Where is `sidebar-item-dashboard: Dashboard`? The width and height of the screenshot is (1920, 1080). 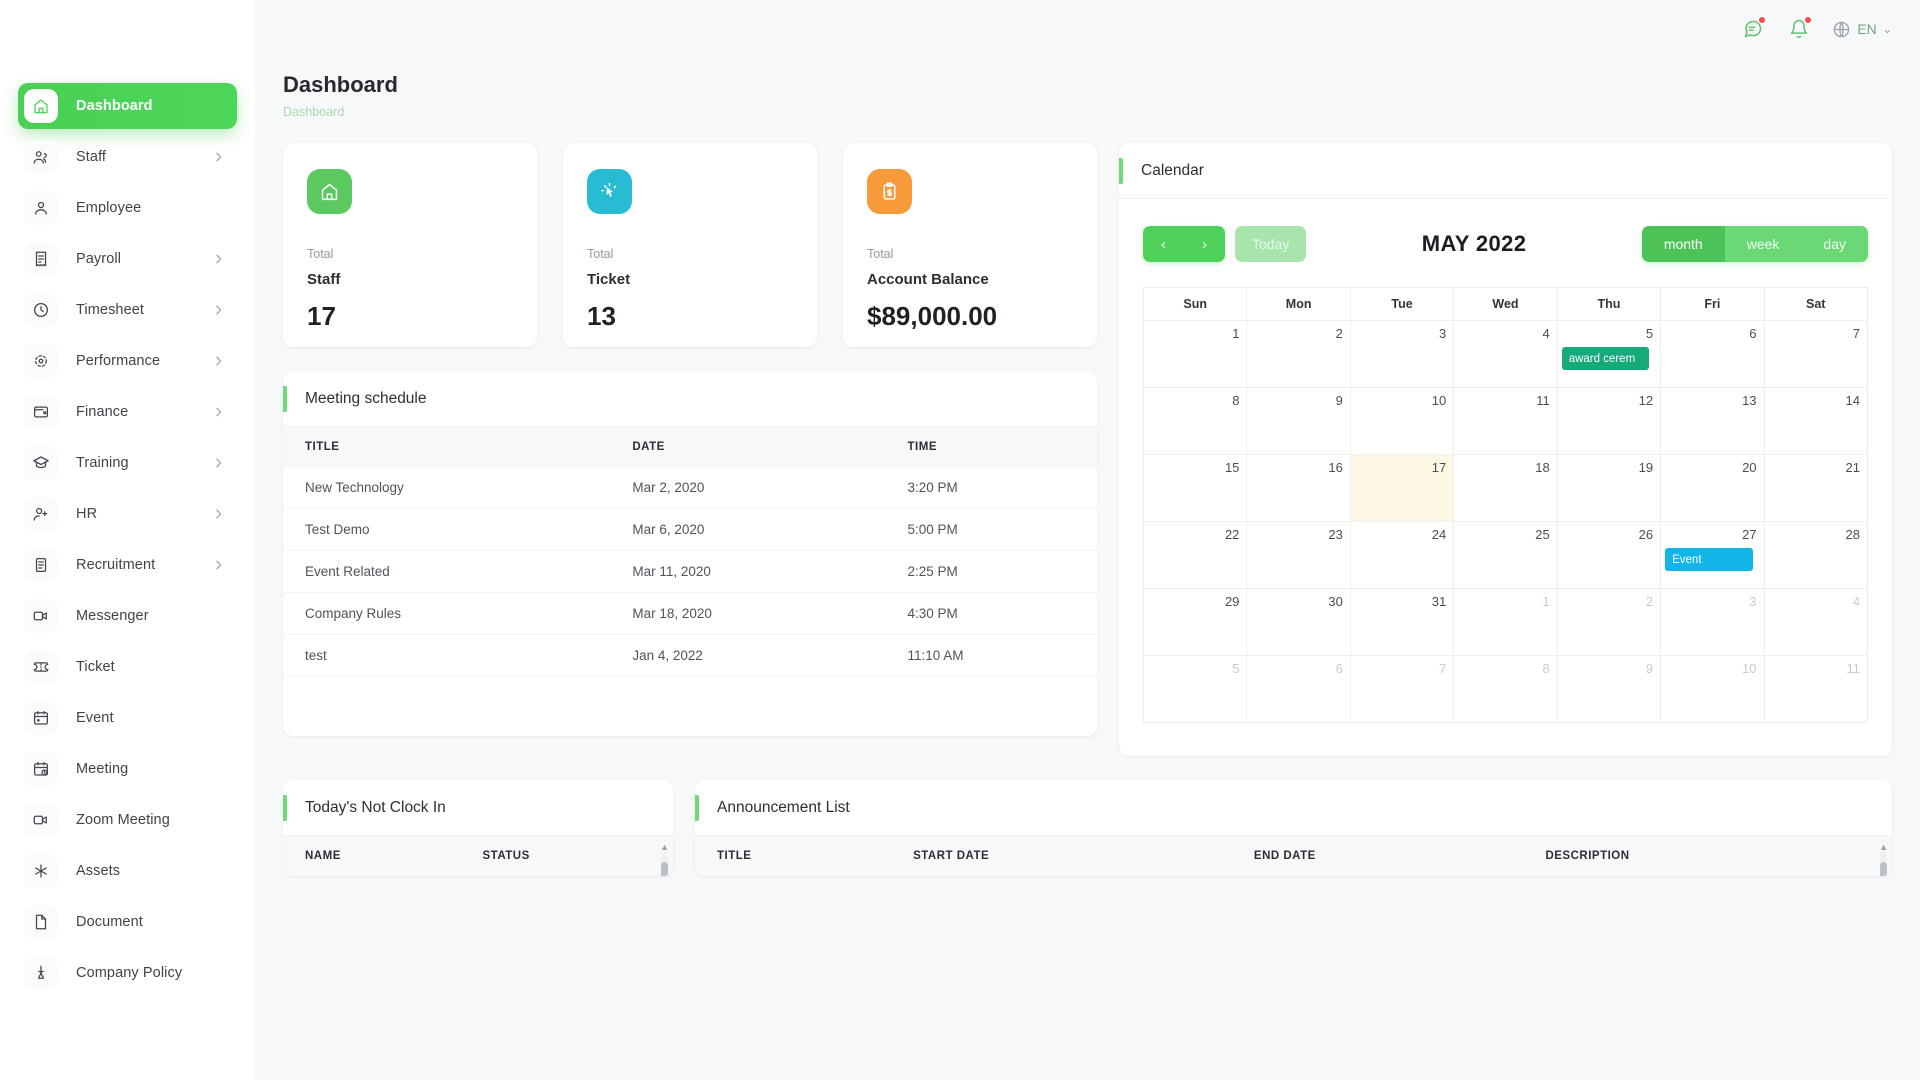 sidebar-item-dashboard: Dashboard is located at coordinates (127, 106).